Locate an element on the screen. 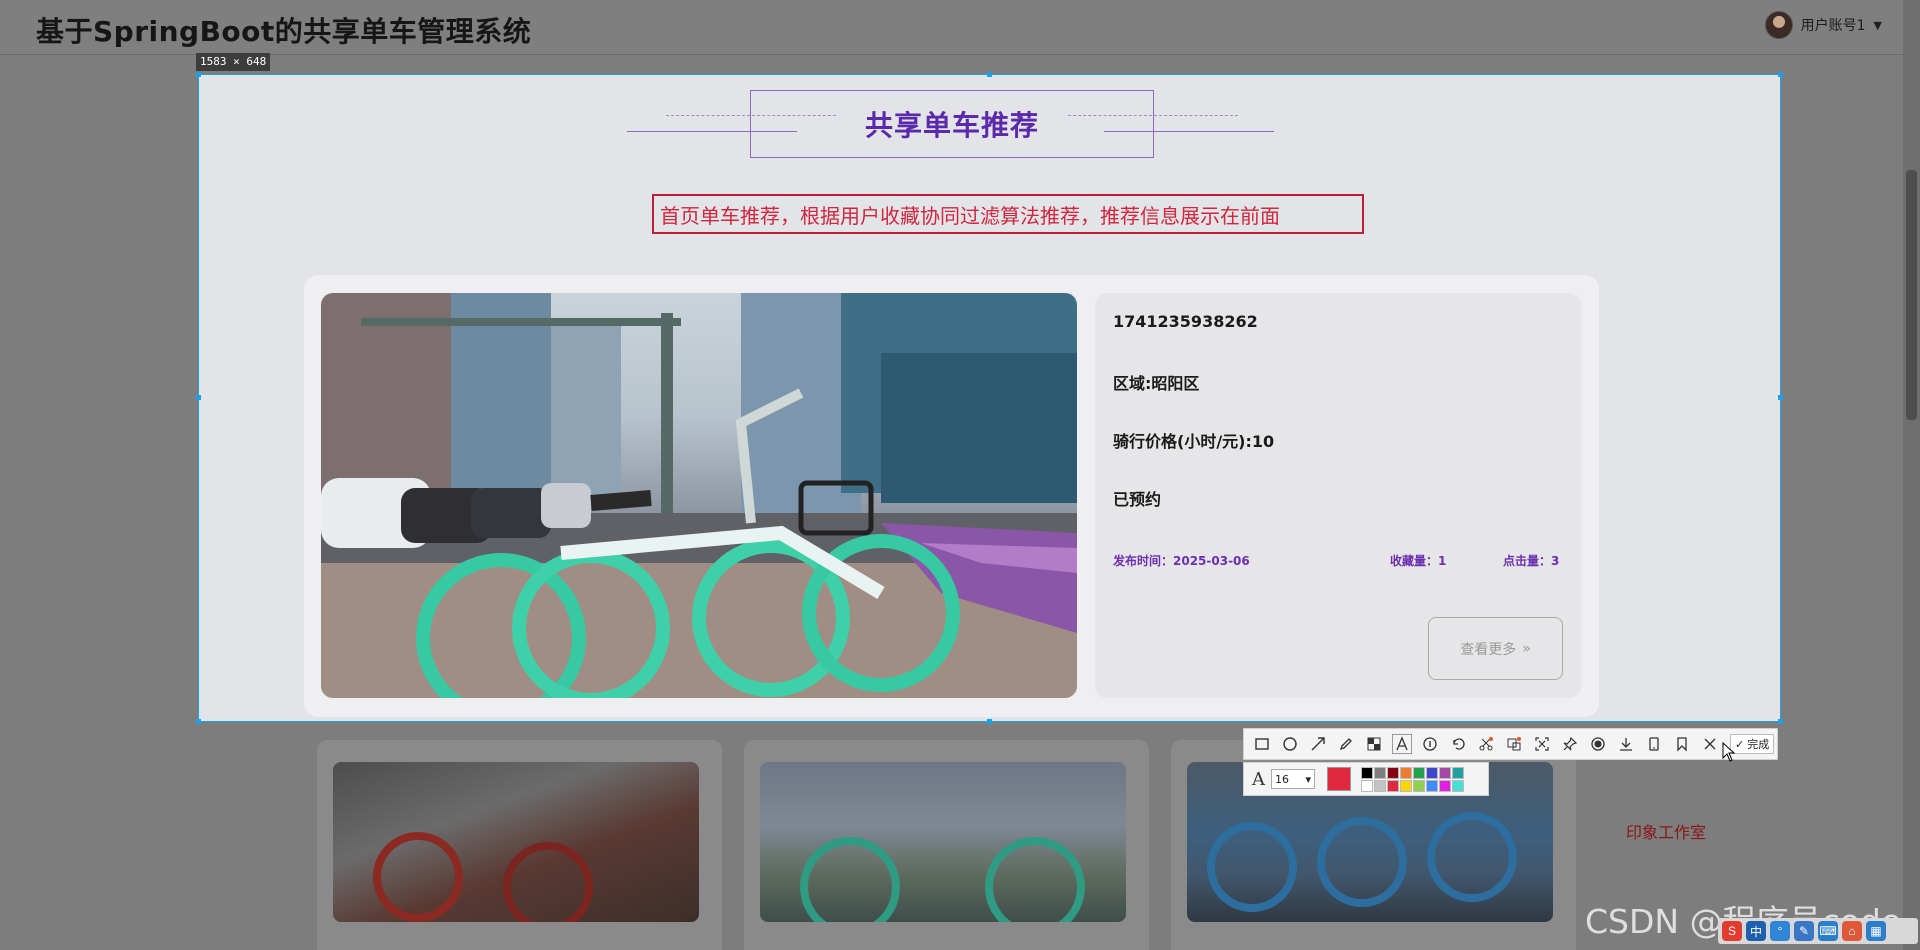 This screenshot has height=950, width=1920. favorites-count: 收藏量：1 is located at coordinates (1418, 561).